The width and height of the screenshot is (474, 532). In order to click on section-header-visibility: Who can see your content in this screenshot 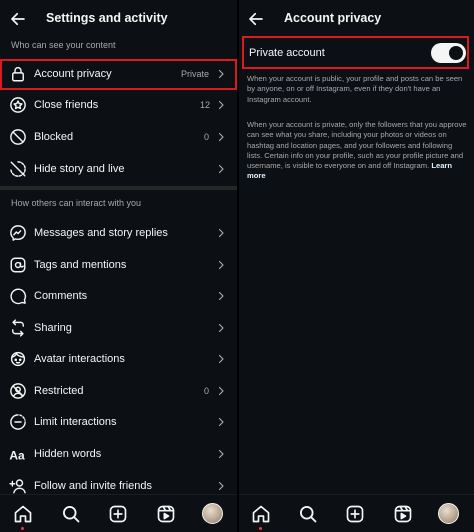, I will do `click(63, 45)`.